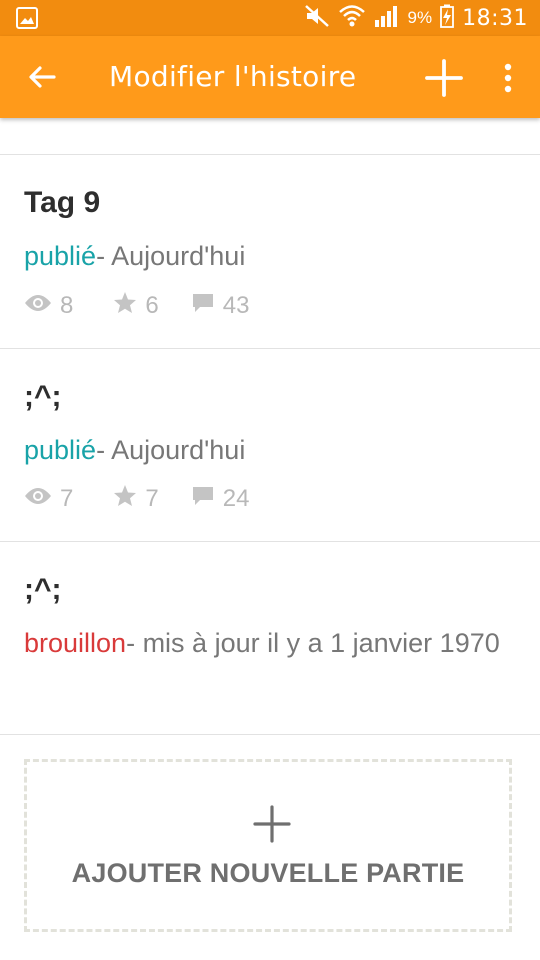  Describe the element at coordinates (270, 734) in the screenshot. I see `divider` at that location.